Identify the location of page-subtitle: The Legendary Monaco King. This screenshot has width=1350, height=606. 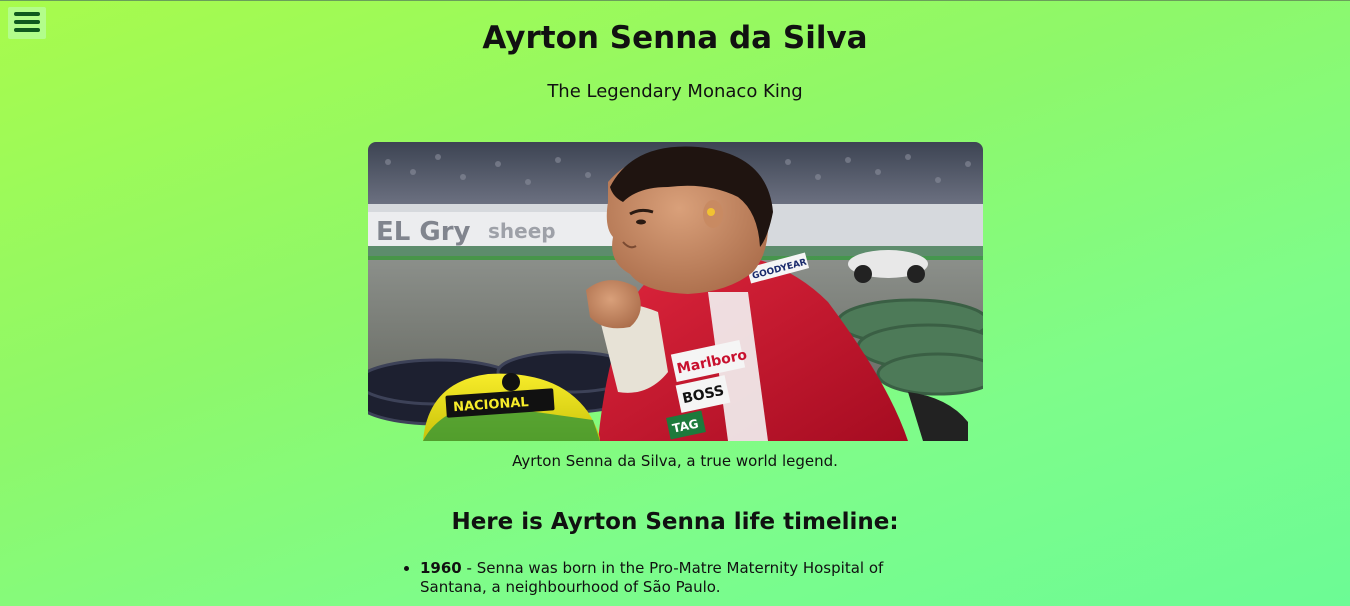
(675, 91).